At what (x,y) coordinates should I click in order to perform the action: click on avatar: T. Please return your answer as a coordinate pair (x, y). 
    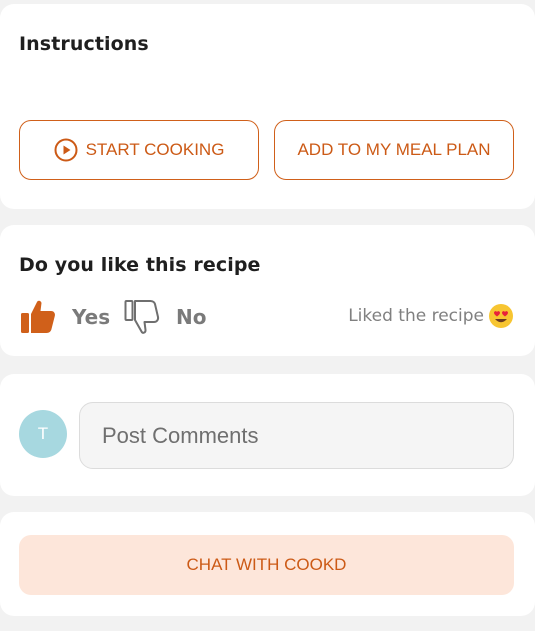
    Looking at the image, I should click on (43, 434).